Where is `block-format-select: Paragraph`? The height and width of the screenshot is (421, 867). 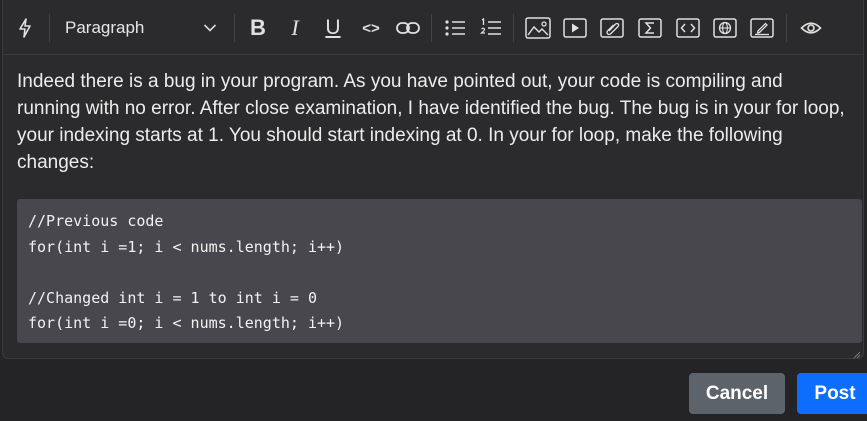 block-format-select: Paragraph is located at coordinates (141, 28).